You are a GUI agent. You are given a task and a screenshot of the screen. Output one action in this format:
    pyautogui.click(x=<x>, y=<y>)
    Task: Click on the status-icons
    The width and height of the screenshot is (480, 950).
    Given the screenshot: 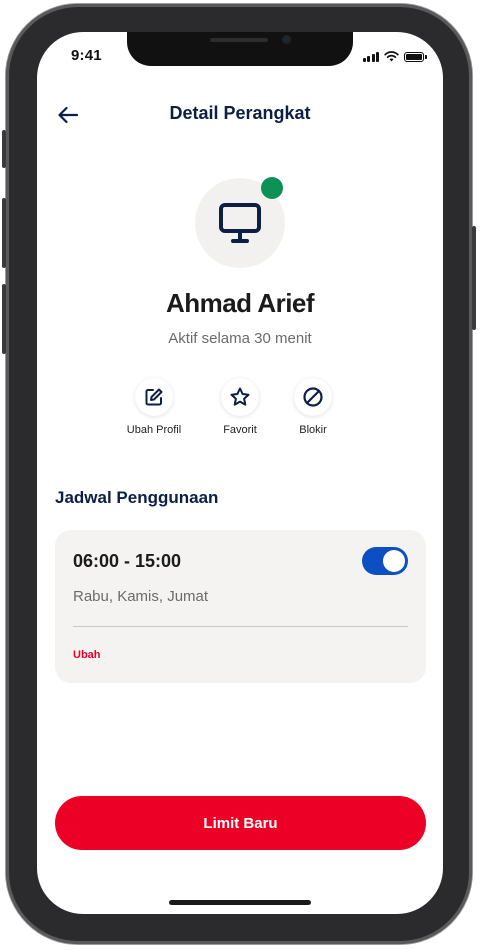 What is the action you would take?
    pyautogui.click(x=394, y=56)
    